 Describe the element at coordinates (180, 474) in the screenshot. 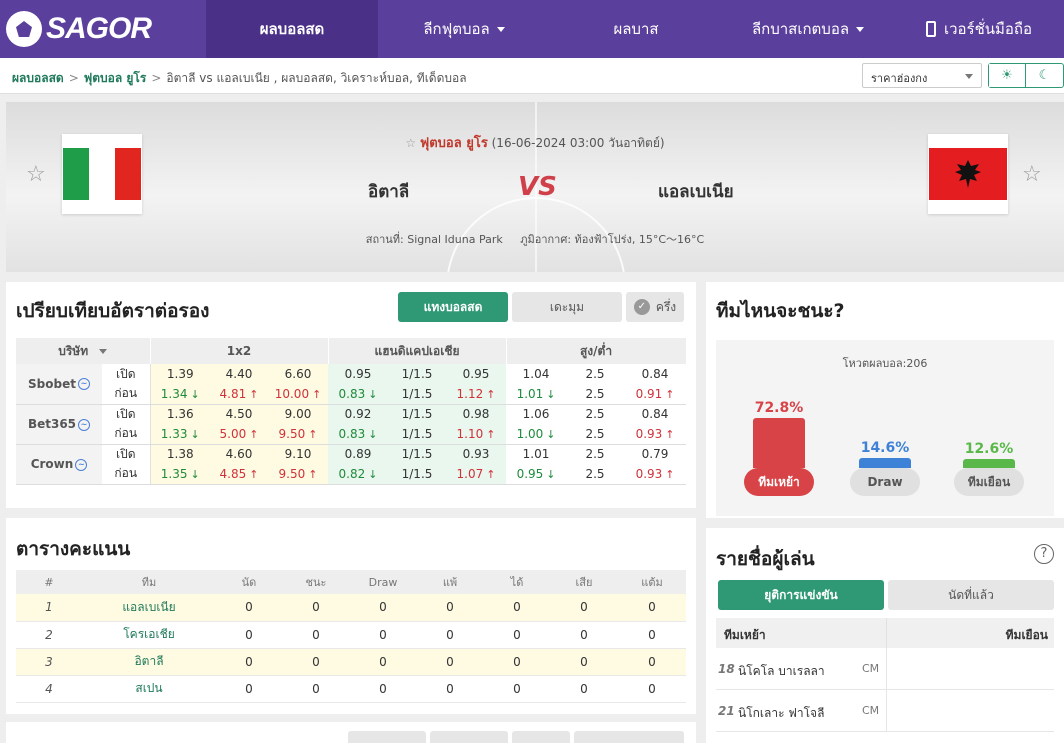

I see `odds-cell: 1.35 ↓` at that location.